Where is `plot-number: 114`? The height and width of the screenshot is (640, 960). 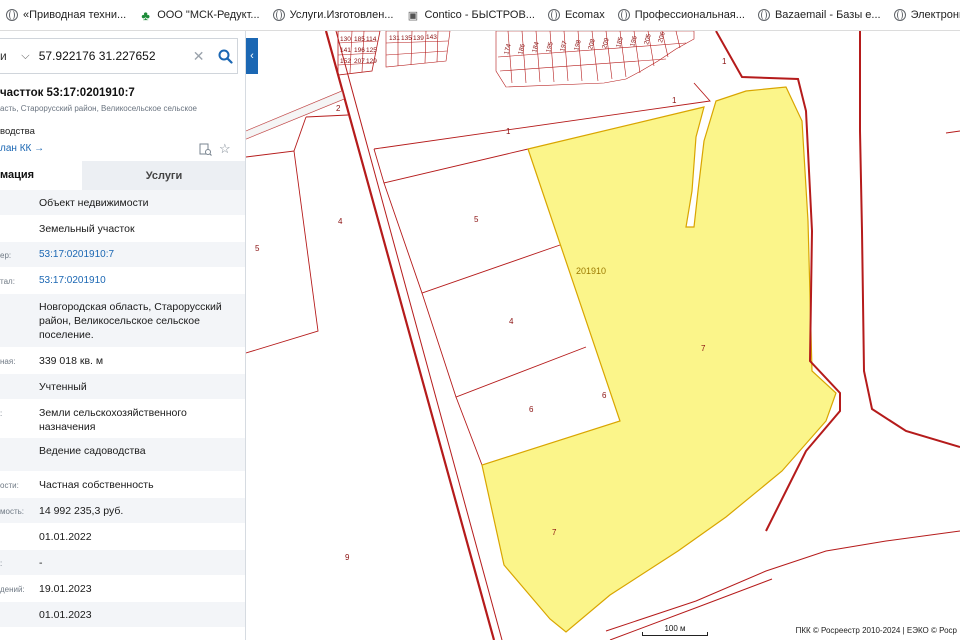 plot-number: 114 is located at coordinates (371, 39).